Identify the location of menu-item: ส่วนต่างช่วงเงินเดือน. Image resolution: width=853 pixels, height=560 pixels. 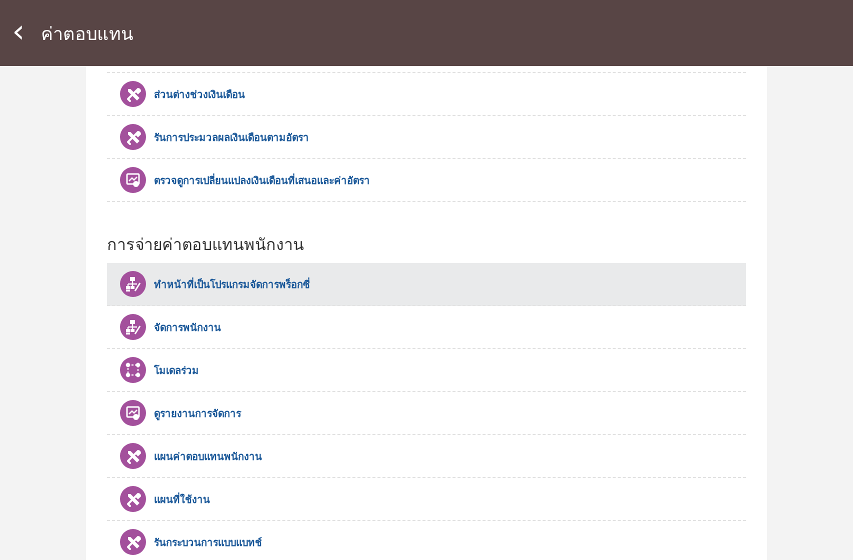
(426, 94).